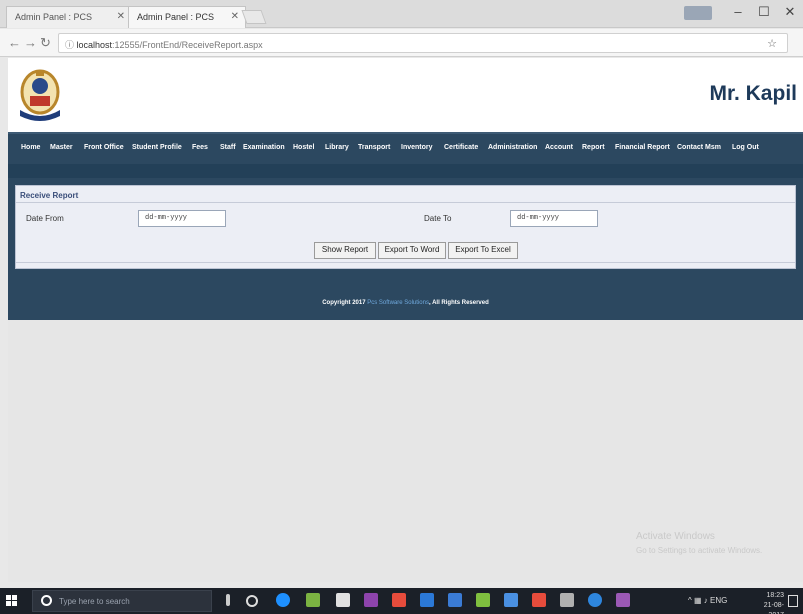 The height and width of the screenshot is (614, 803). What do you see at coordinates (405, 171) in the screenshot?
I see `menu-stripe` at bounding box center [405, 171].